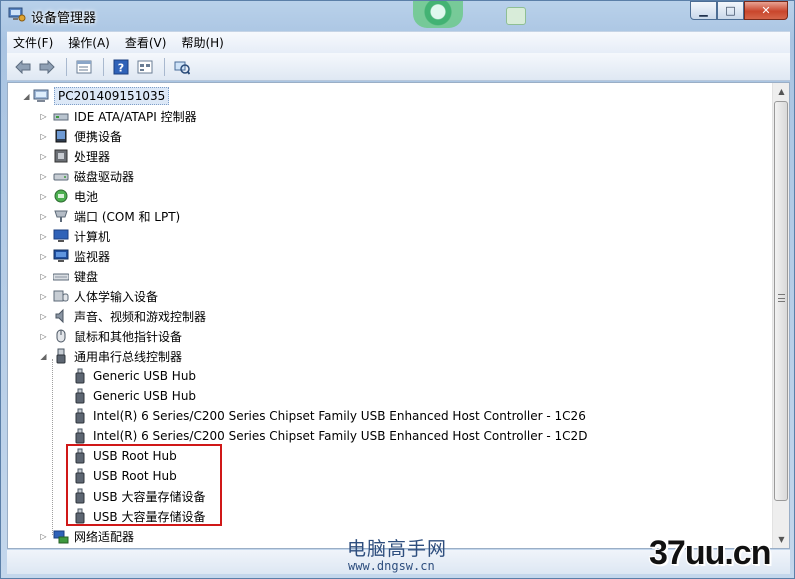  What do you see at coordinates (730, 10) in the screenshot?
I see `maximize-button: □` at bounding box center [730, 10].